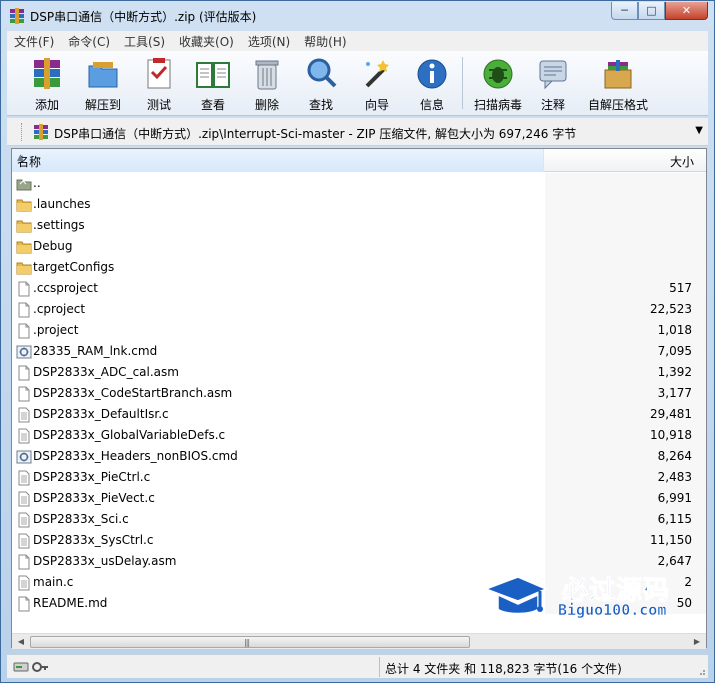 This screenshot has width=715, height=683. I want to click on file-row: targetConfigs, so click(359, 267).